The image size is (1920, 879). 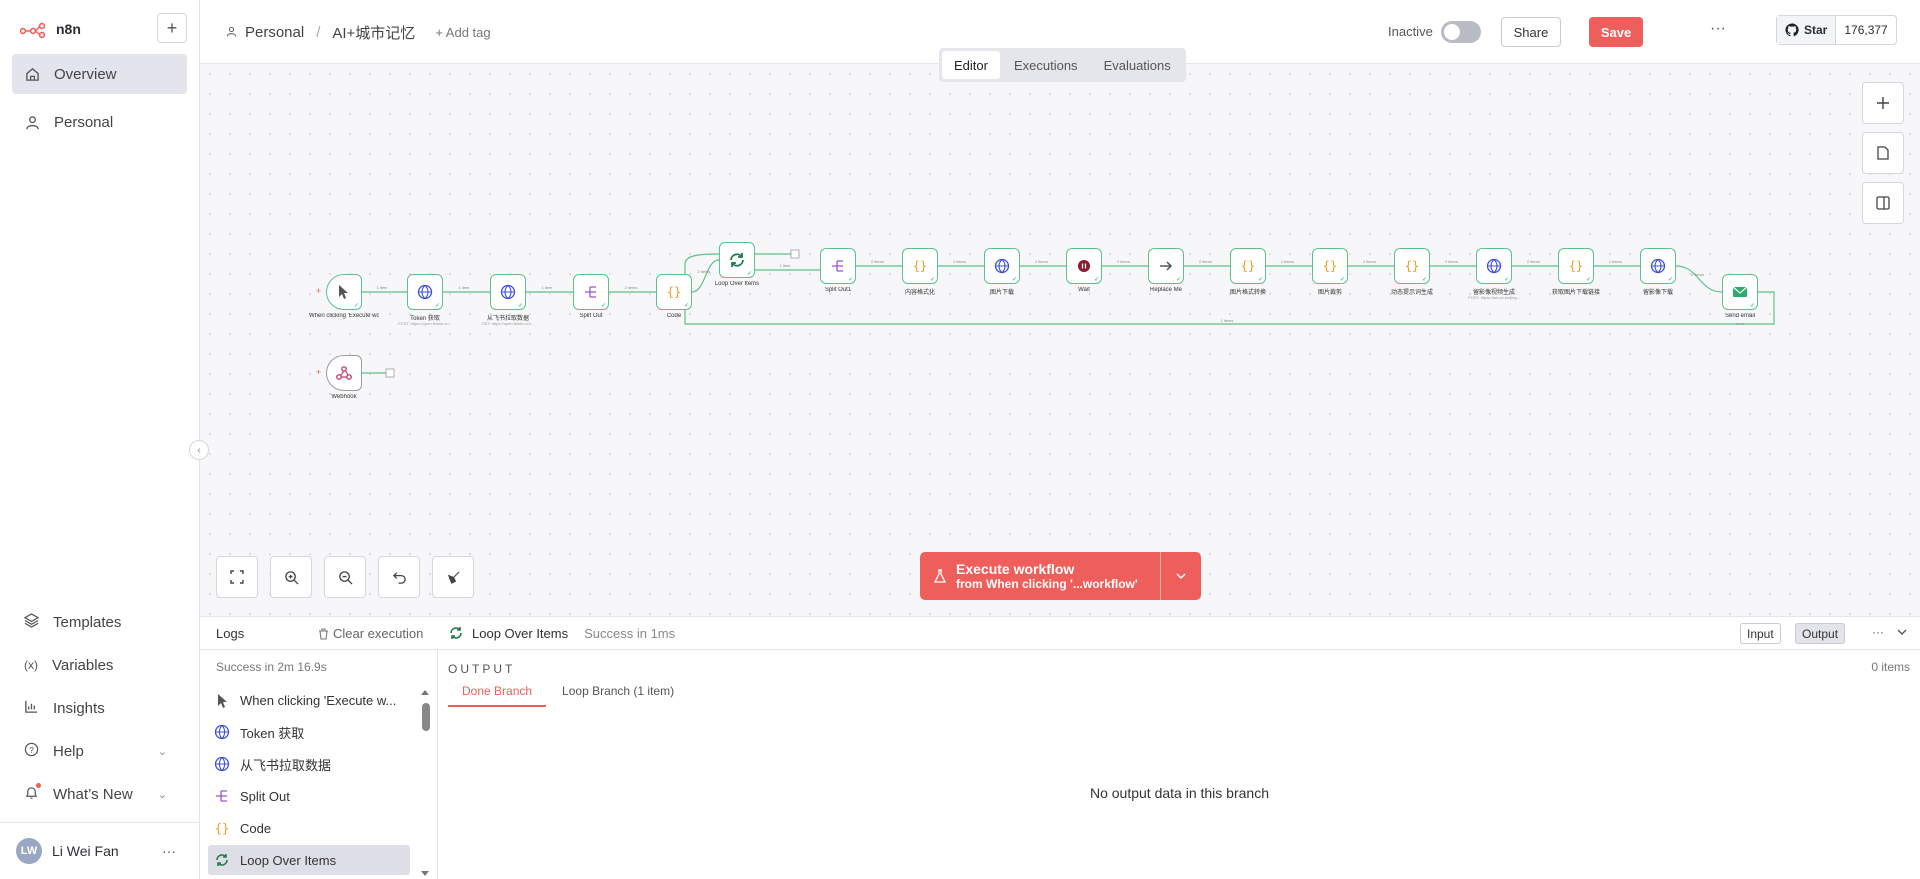 I want to click on loop-icon, so click(x=737, y=260).